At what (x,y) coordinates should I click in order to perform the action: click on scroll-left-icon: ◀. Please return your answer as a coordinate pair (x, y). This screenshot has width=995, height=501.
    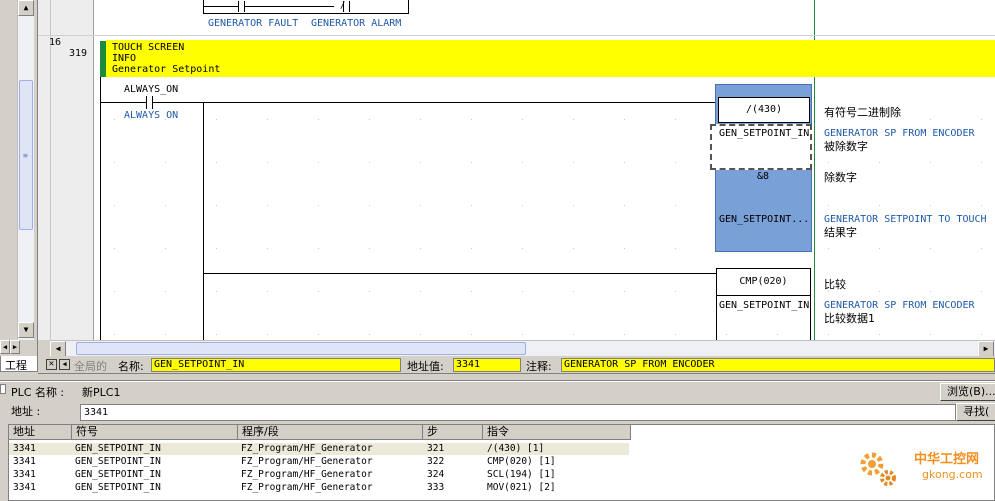
    Looking at the image, I should click on (58, 349).